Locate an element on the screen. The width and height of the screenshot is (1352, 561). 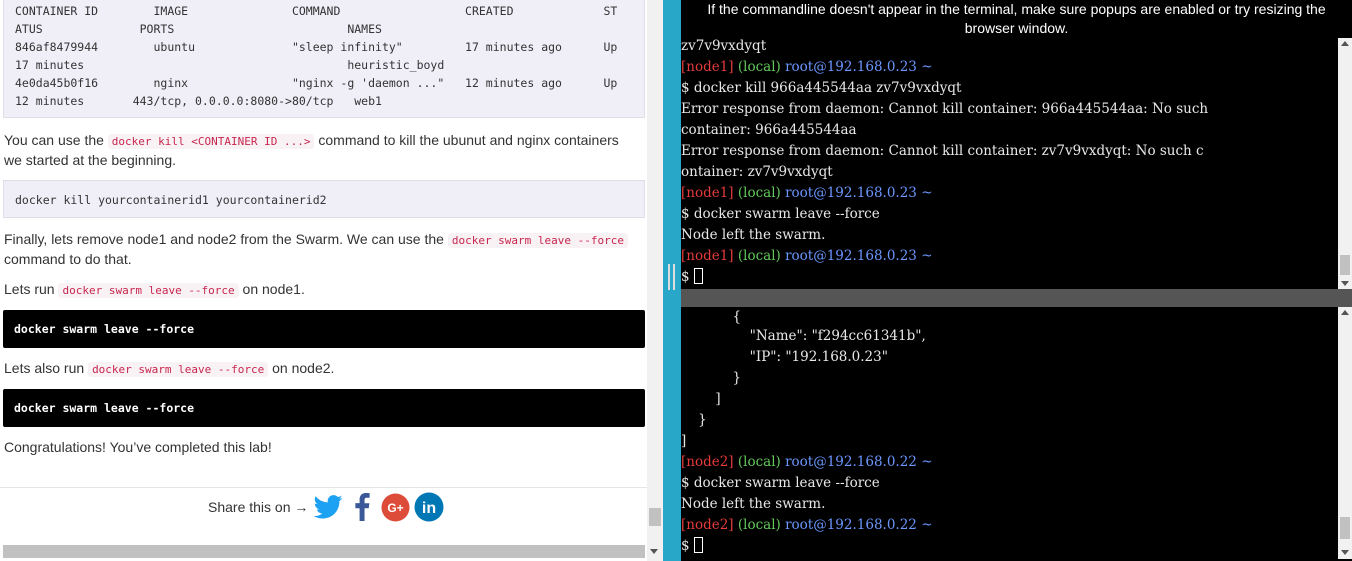
text-span: command to do that. is located at coordinates (68, 259).